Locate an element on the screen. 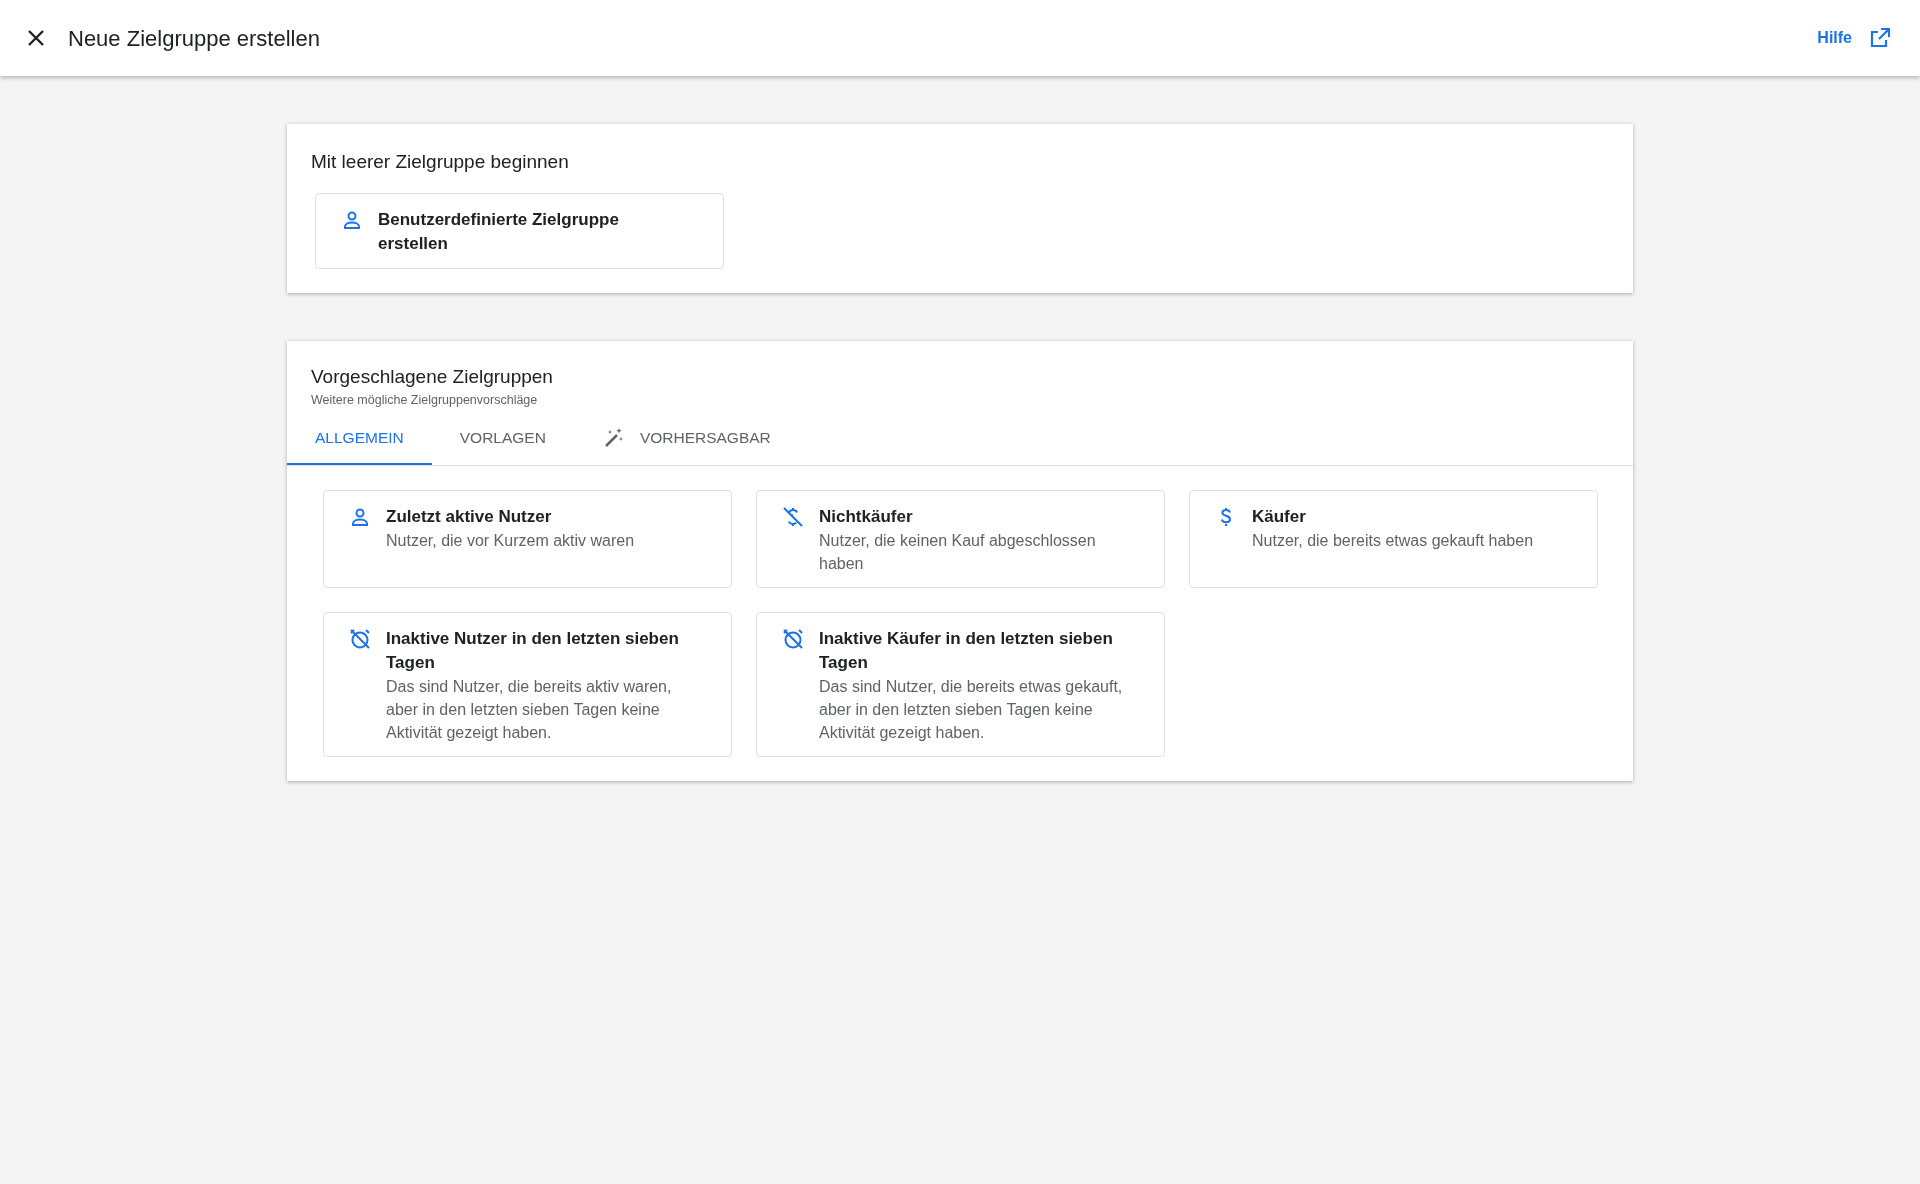 Image resolution: width=1920 pixels, height=1184 pixels. audience-option-card: Nichtkäufer Nutzer, die keinen Kauf abgeschlossen haben is located at coordinates (960, 538).